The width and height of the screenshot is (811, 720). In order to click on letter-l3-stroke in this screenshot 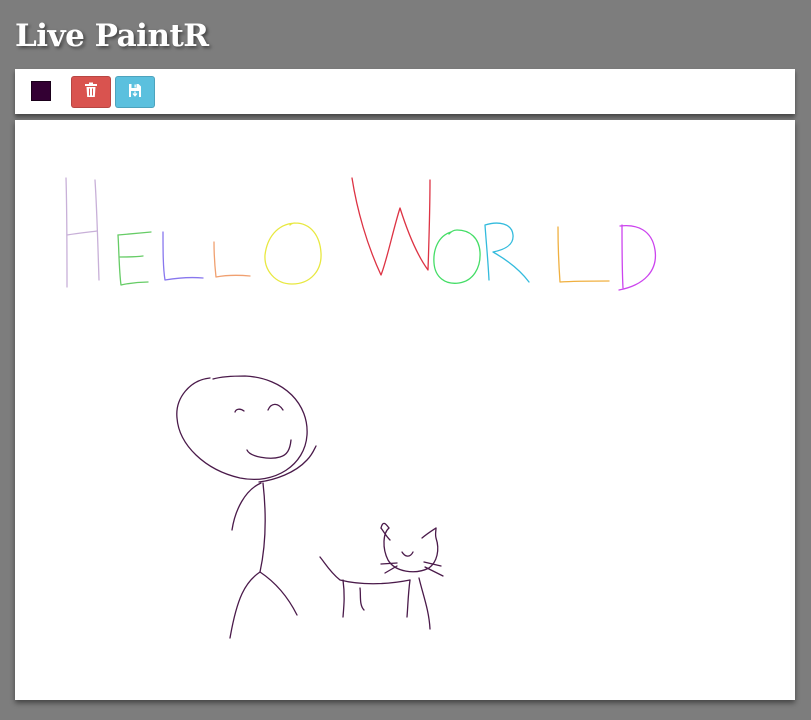, I will do `click(583, 254)`.